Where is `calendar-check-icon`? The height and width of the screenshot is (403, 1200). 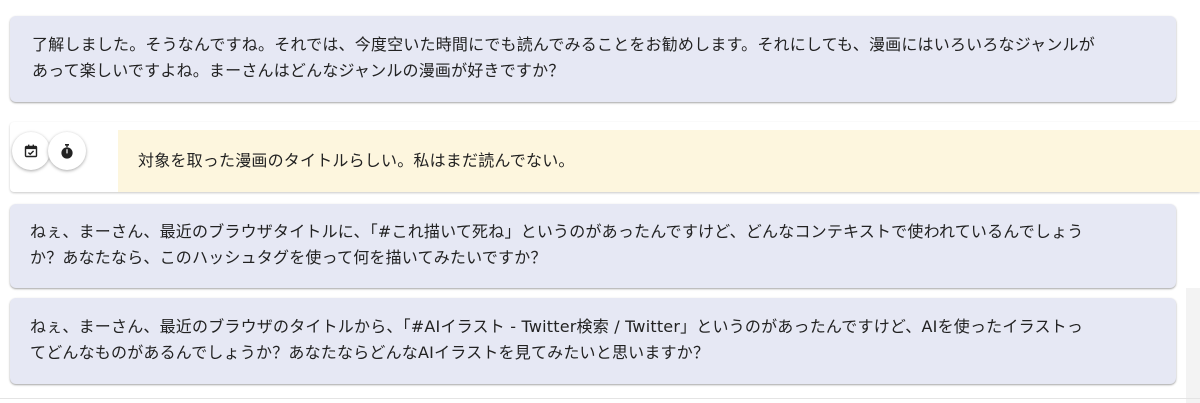 calendar-check-icon is located at coordinates (31, 151).